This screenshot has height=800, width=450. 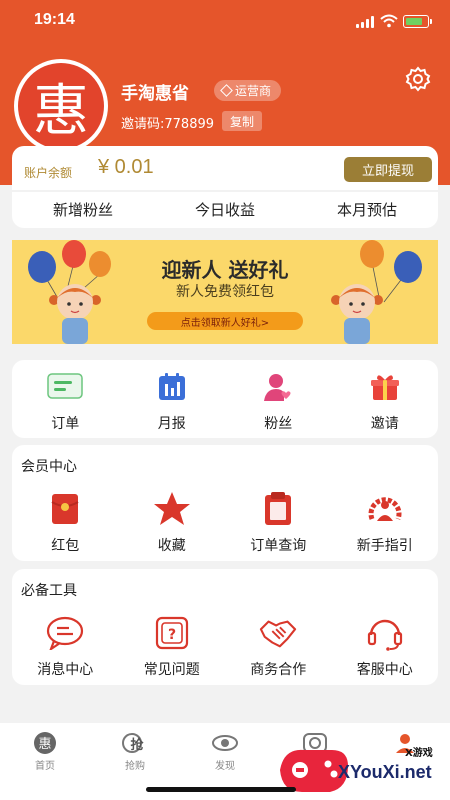 I want to click on settings-gear-icon, so click(x=418, y=79).